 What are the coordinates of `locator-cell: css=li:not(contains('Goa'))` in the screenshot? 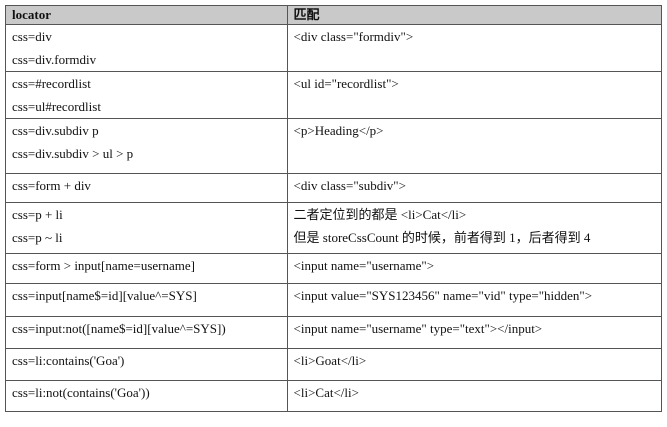 It's located at (146, 396).